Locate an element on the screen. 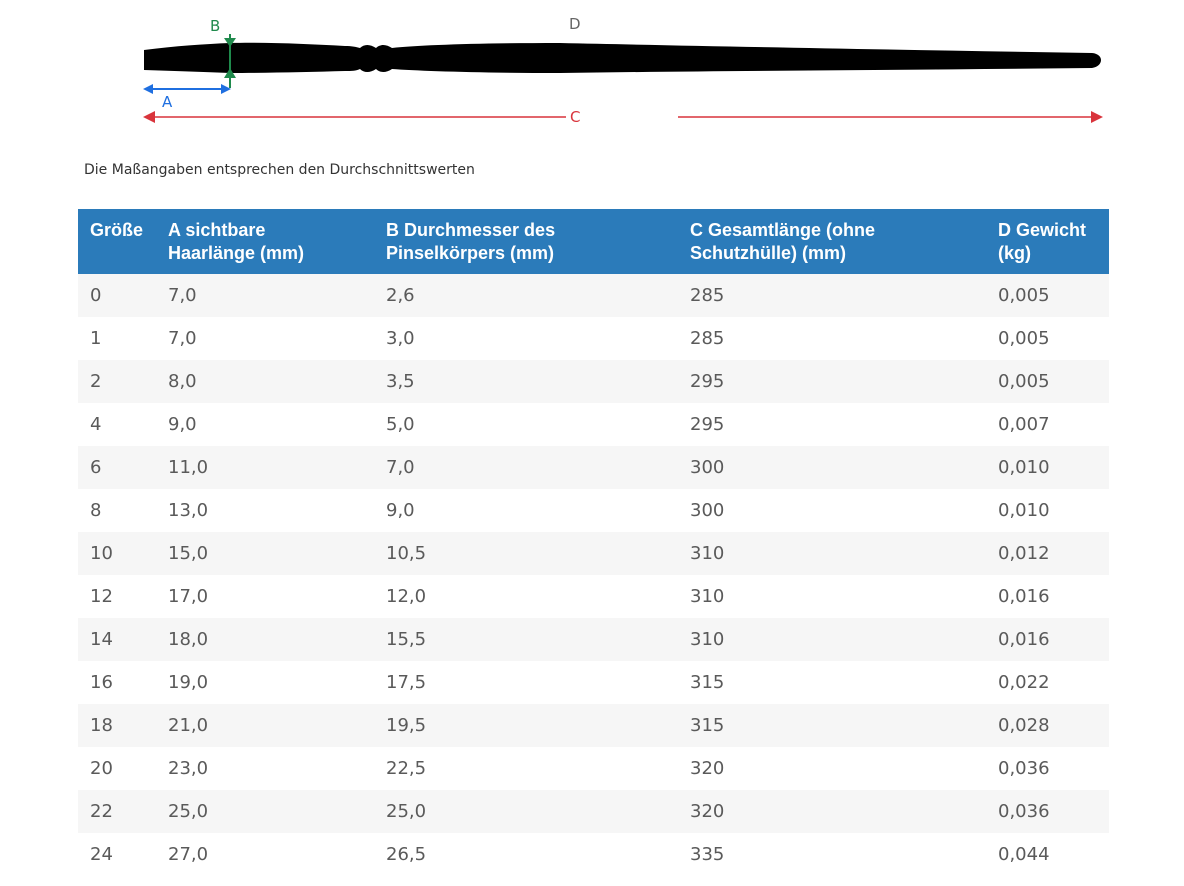  cell-weight: 0,044 is located at coordinates (1024, 854).